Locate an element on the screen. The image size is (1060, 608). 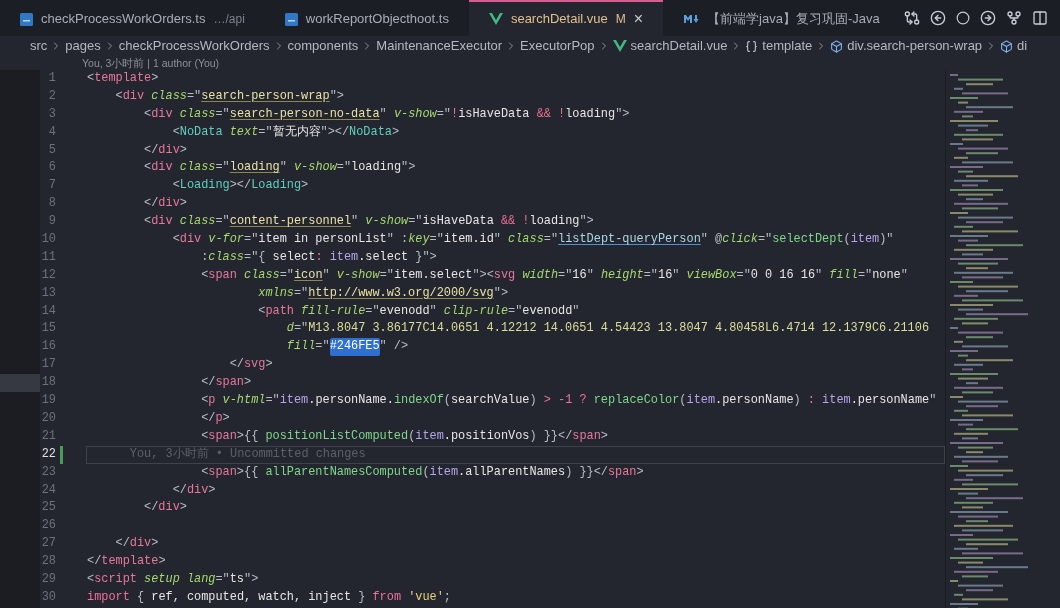
line-number: 30 is located at coordinates (48, 597).